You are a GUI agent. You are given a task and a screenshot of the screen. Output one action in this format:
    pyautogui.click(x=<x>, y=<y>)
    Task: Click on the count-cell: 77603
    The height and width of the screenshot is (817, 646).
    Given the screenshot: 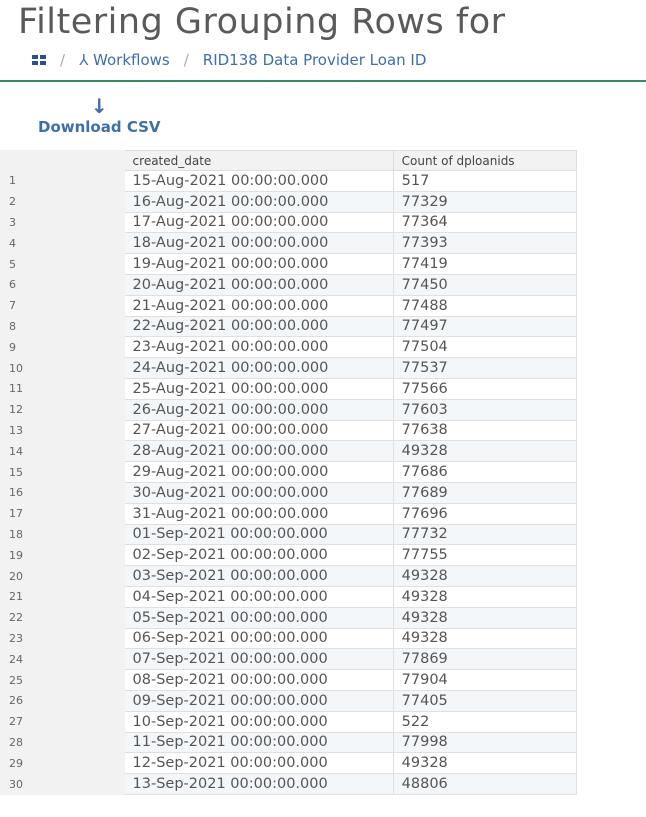 What is the action you would take?
    pyautogui.click(x=485, y=409)
    